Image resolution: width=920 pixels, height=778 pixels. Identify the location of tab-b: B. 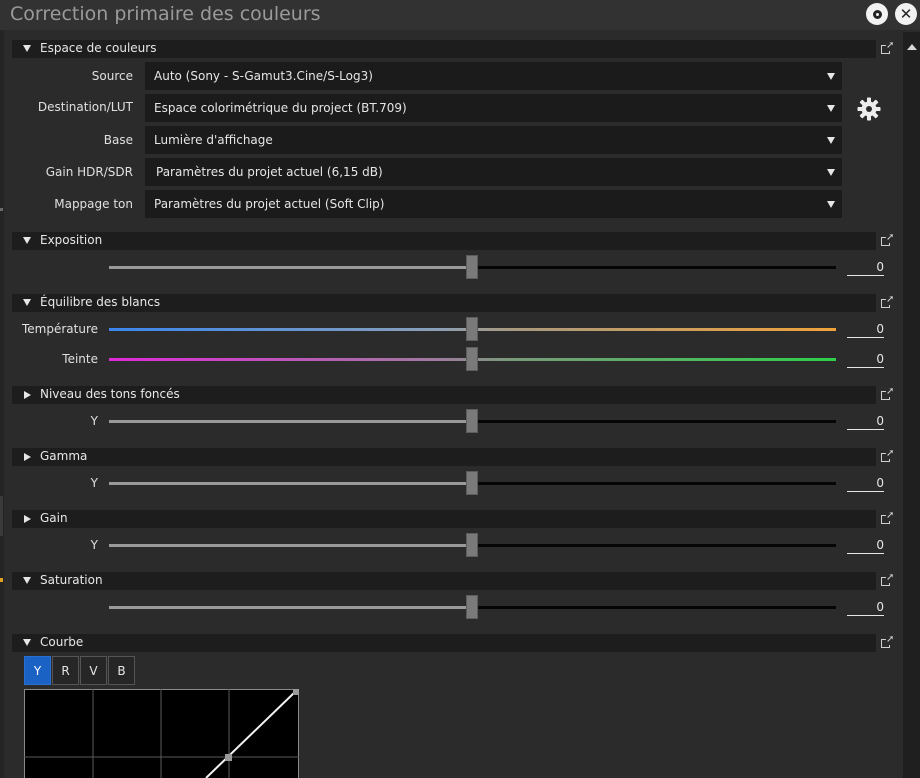
(121, 670).